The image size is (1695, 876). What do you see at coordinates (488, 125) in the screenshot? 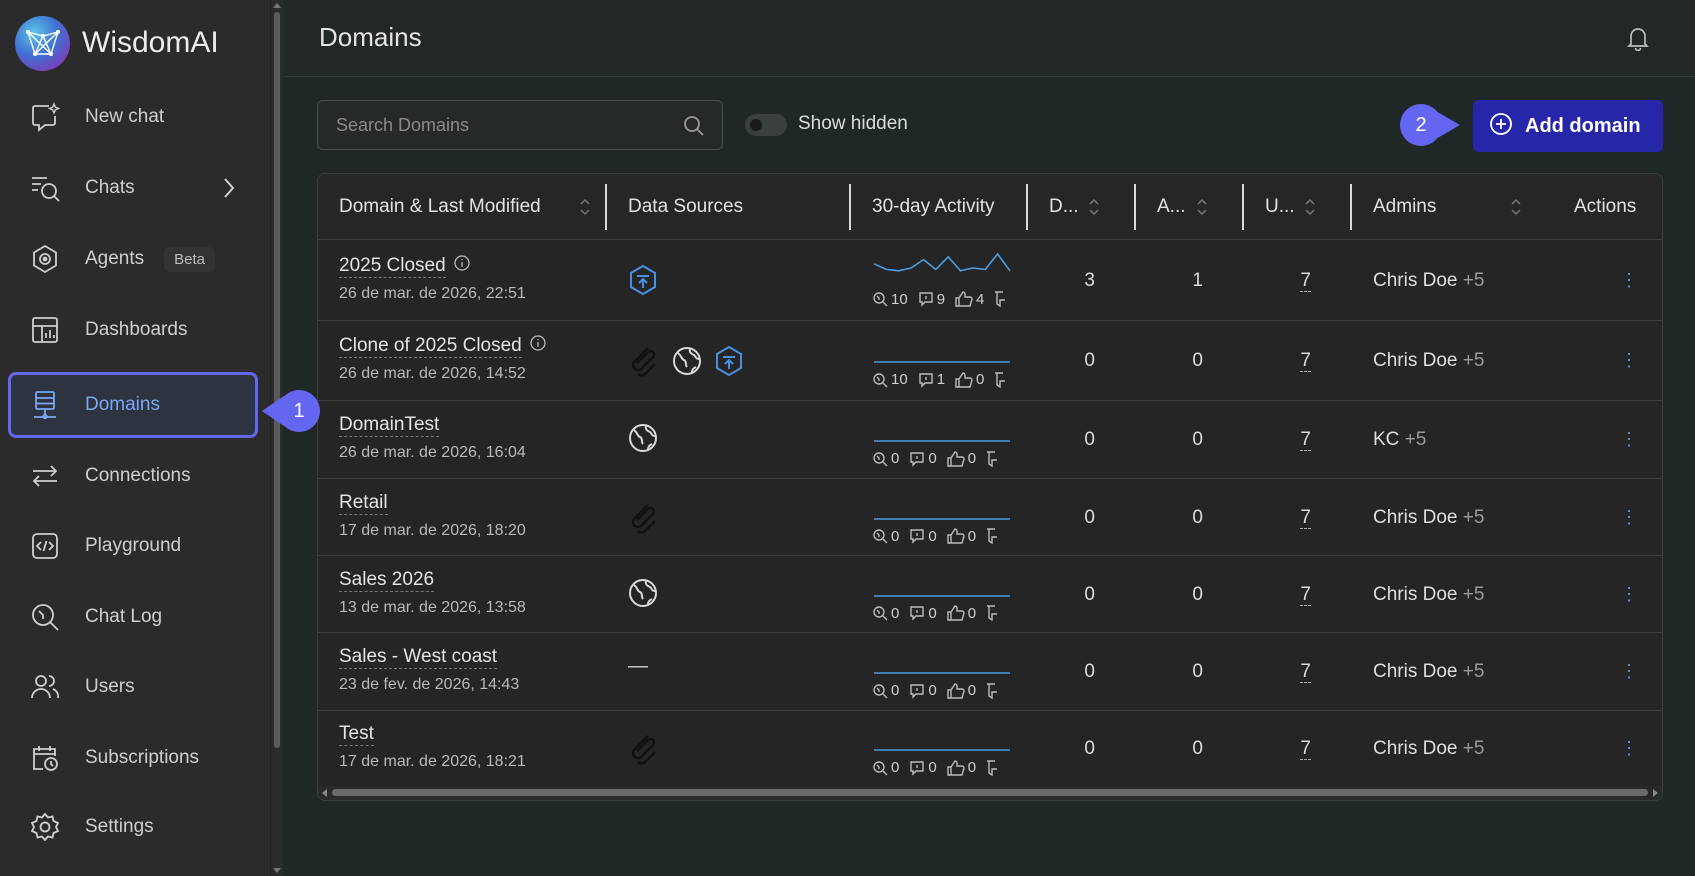
I see `search-input` at bounding box center [488, 125].